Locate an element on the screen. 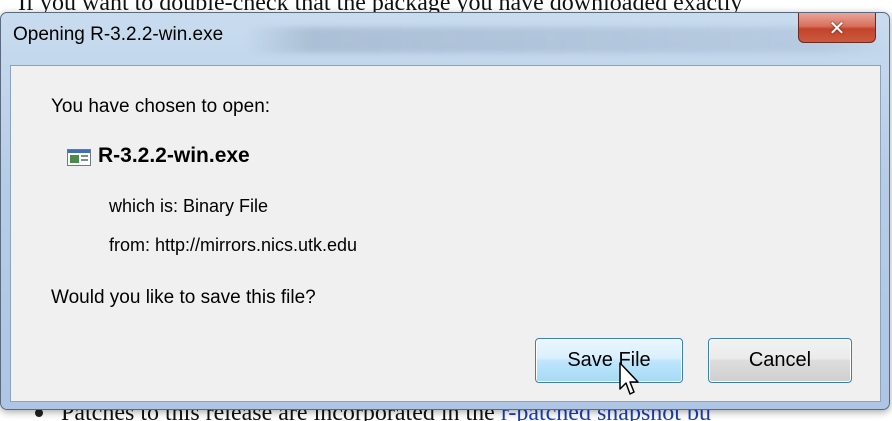  dialog-title: Opening R-3.2.2-win.exe is located at coordinates (118, 34).